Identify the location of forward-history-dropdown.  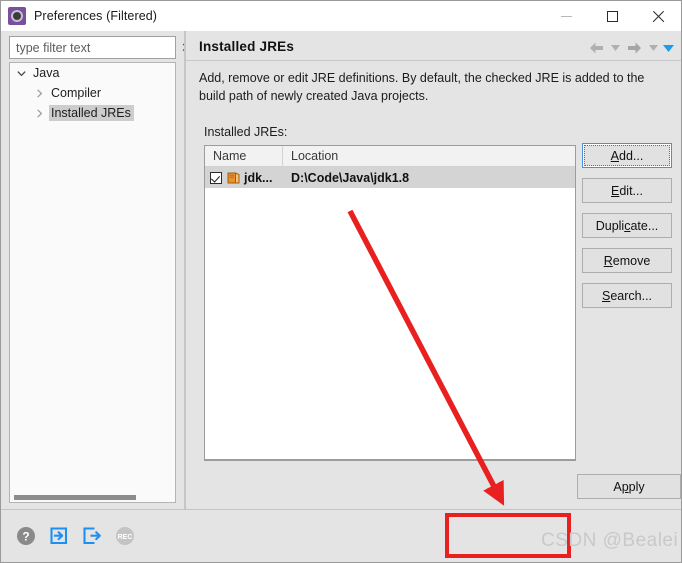
(653, 48).